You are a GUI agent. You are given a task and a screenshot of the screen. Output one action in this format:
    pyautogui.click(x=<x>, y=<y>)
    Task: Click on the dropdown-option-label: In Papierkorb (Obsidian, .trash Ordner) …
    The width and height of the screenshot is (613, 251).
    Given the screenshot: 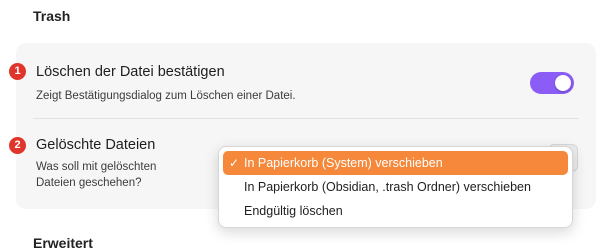 What is the action you would take?
    pyautogui.click(x=387, y=187)
    